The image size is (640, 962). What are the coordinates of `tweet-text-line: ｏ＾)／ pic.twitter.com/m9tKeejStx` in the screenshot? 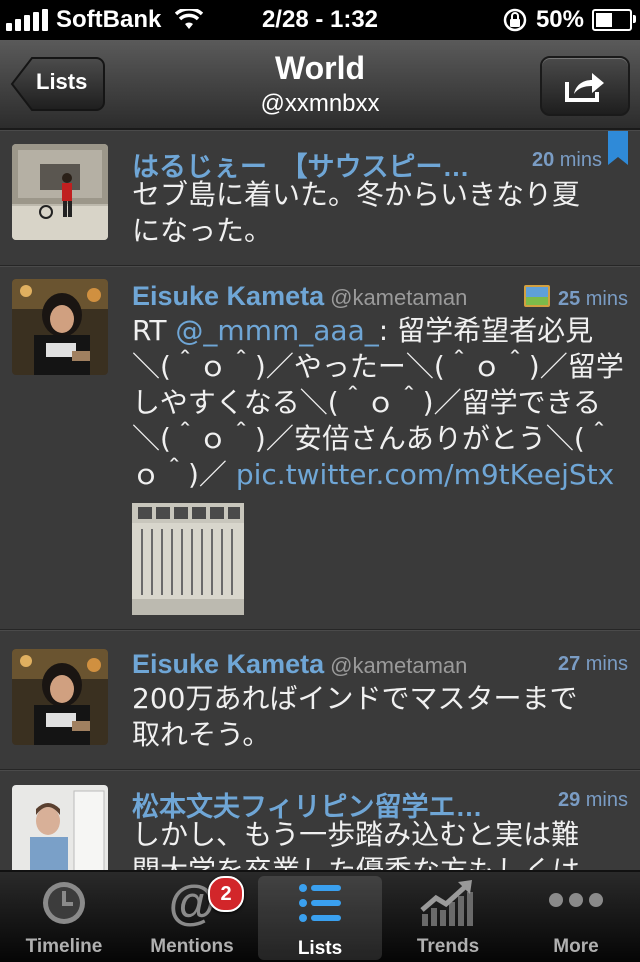 It's located at (378, 475).